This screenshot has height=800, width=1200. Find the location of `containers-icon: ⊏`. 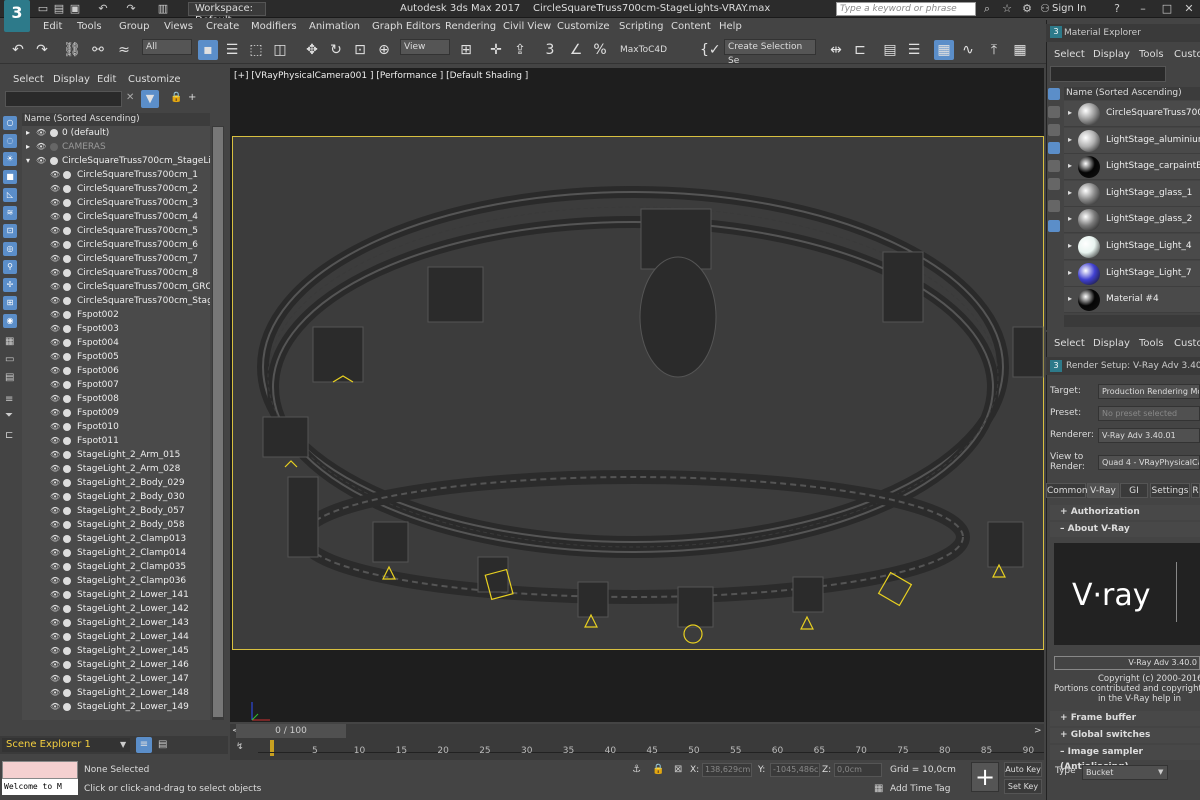

containers-icon: ⊏ is located at coordinates (9, 435).